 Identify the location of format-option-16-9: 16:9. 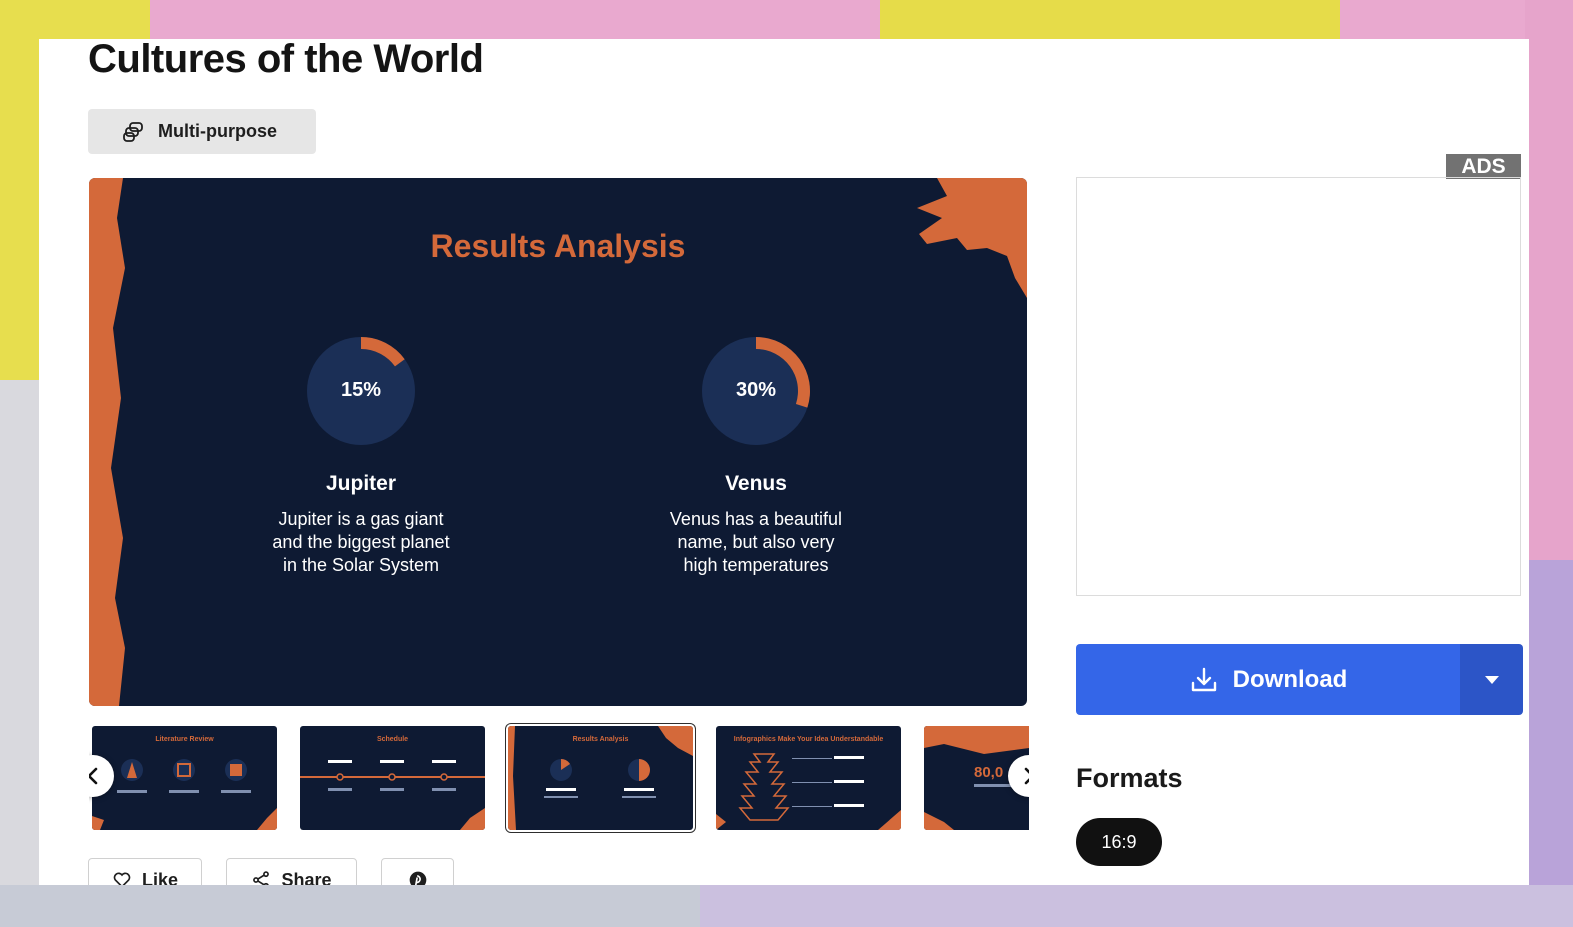
(1119, 842).